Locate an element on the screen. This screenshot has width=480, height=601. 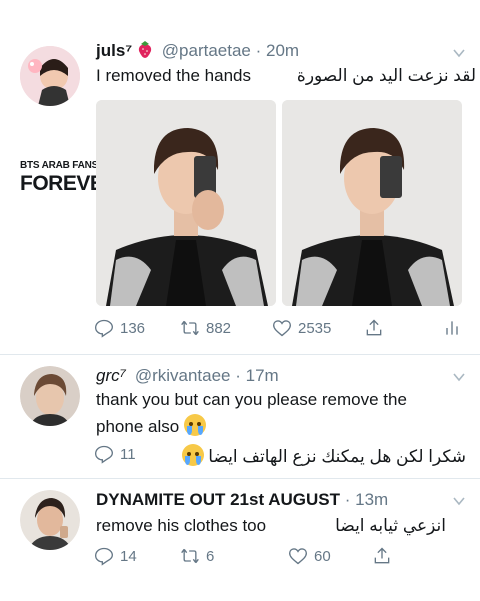
analytics-button is located at coordinates (452, 328).